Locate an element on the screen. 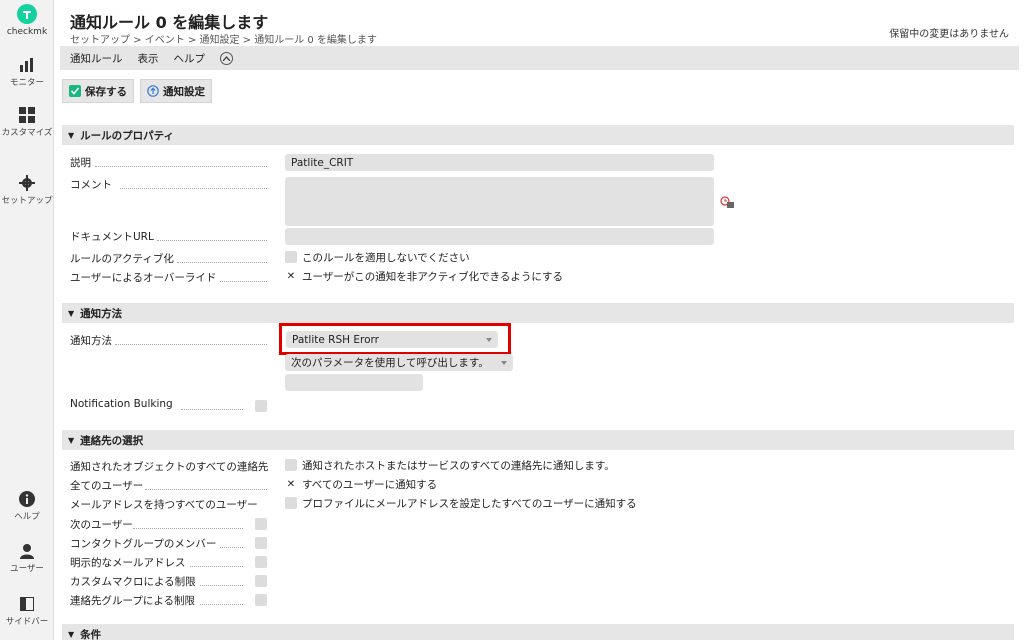 The width and height of the screenshot is (1024, 640). section-title: 通知方法 is located at coordinates (101, 313).